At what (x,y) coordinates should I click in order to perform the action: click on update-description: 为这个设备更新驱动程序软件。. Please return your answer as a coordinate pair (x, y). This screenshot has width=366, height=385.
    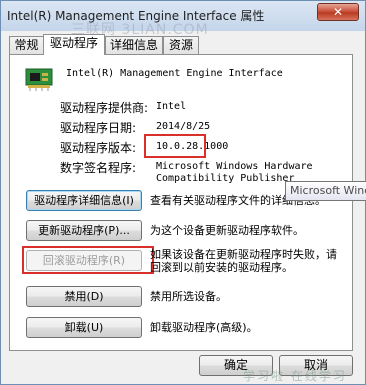
    Looking at the image, I should click on (227, 230).